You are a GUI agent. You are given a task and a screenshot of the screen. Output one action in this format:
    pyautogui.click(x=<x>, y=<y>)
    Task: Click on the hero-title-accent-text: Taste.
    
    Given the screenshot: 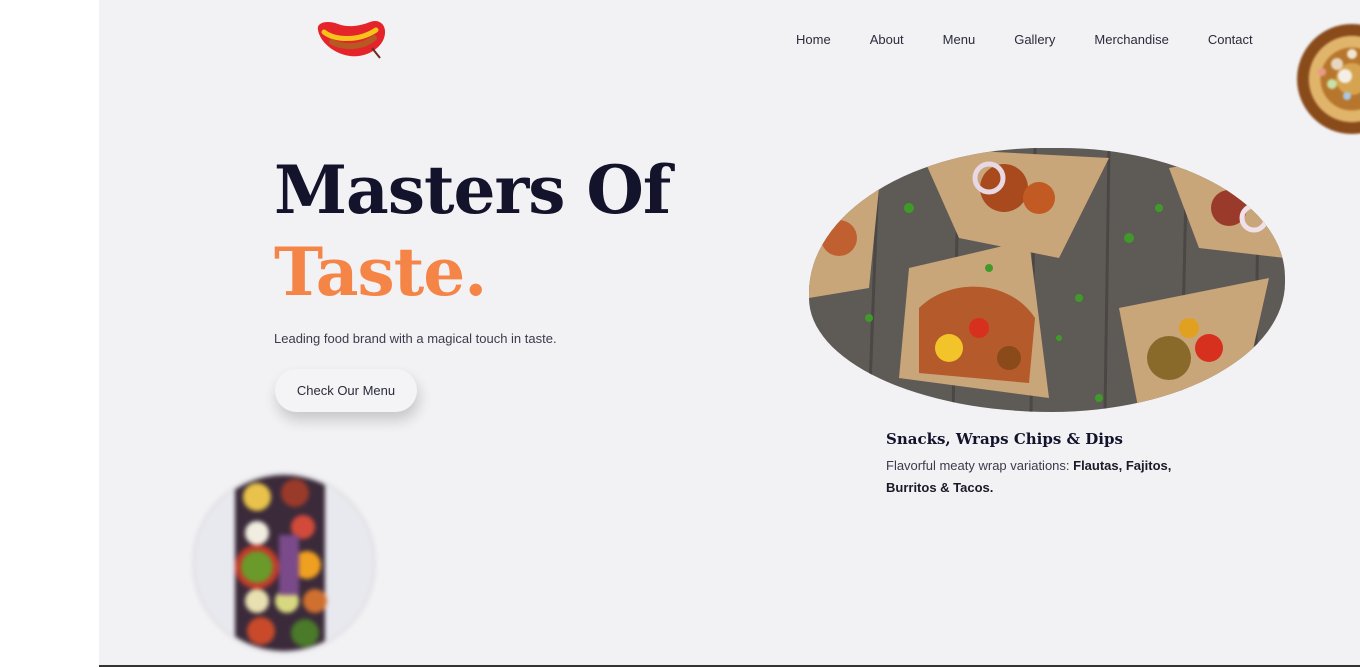 What is the action you would take?
    pyautogui.click(x=380, y=272)
    